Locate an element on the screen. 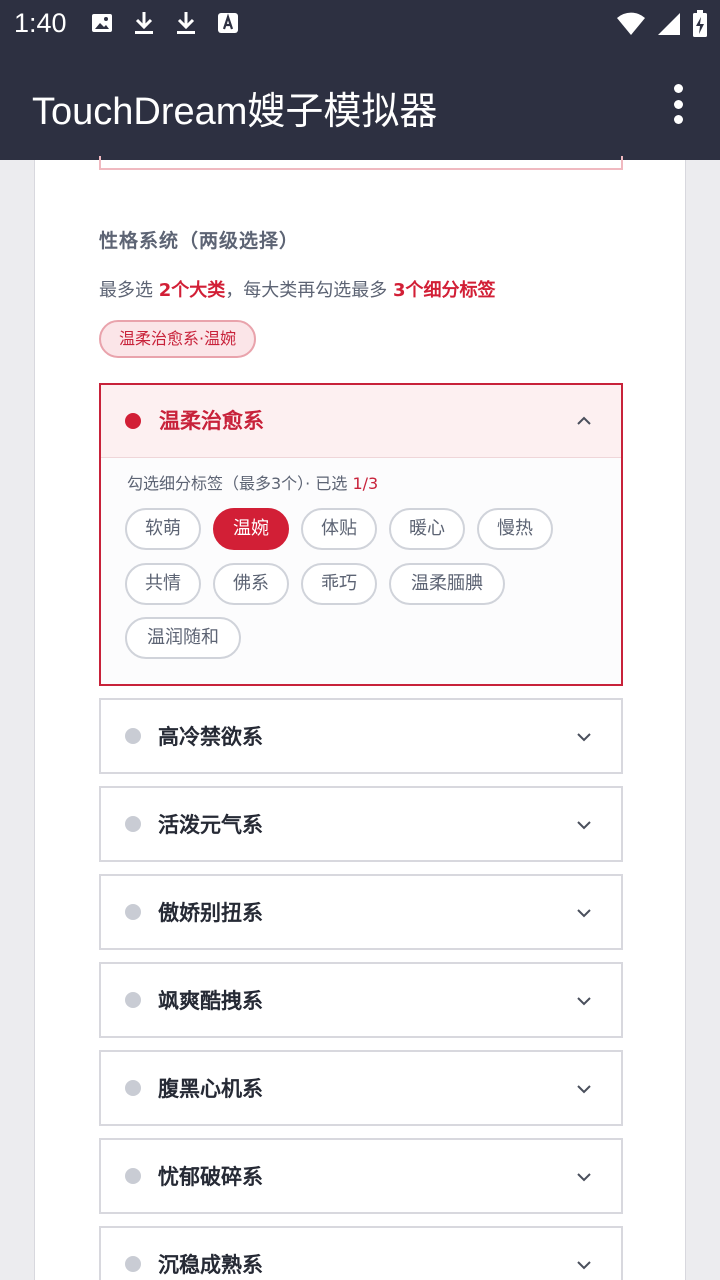 This screenshot has height=1280, width=720. image-icon is located at coordinates (102, 23).